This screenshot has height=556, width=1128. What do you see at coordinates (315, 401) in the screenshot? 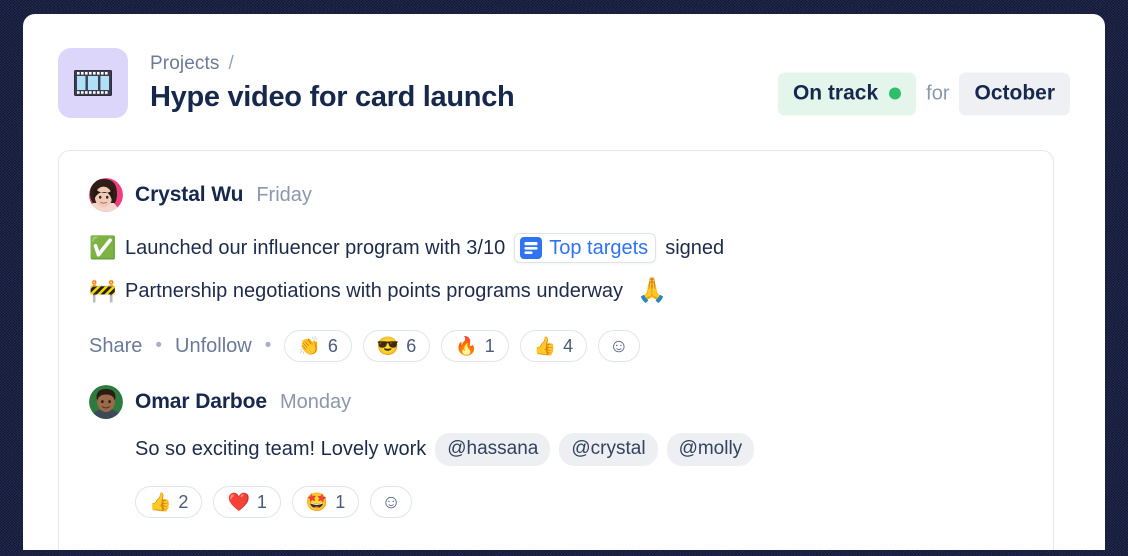
I see `comment-timestamp: Monday` at bounding box center [315, 401].